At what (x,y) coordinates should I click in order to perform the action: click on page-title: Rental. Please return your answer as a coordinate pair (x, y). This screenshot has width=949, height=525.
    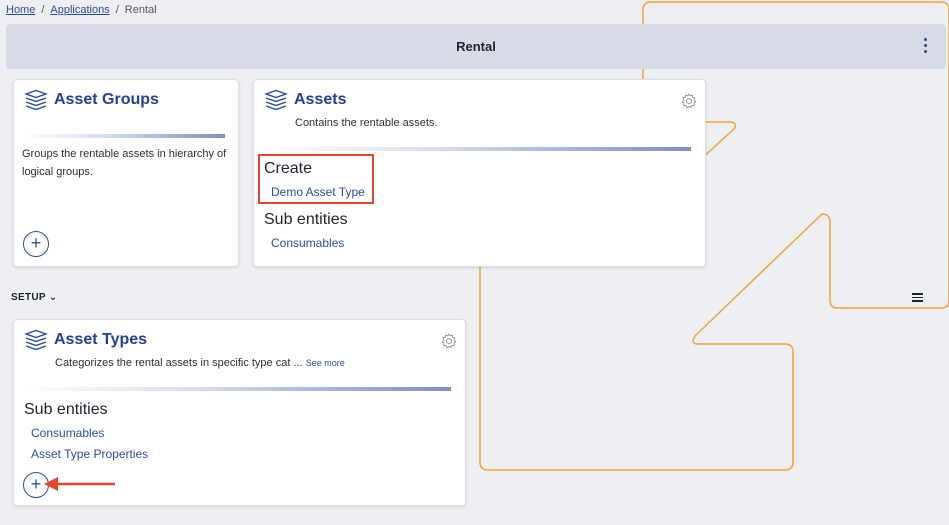
    Looking at the image, I should click on (476, 46).